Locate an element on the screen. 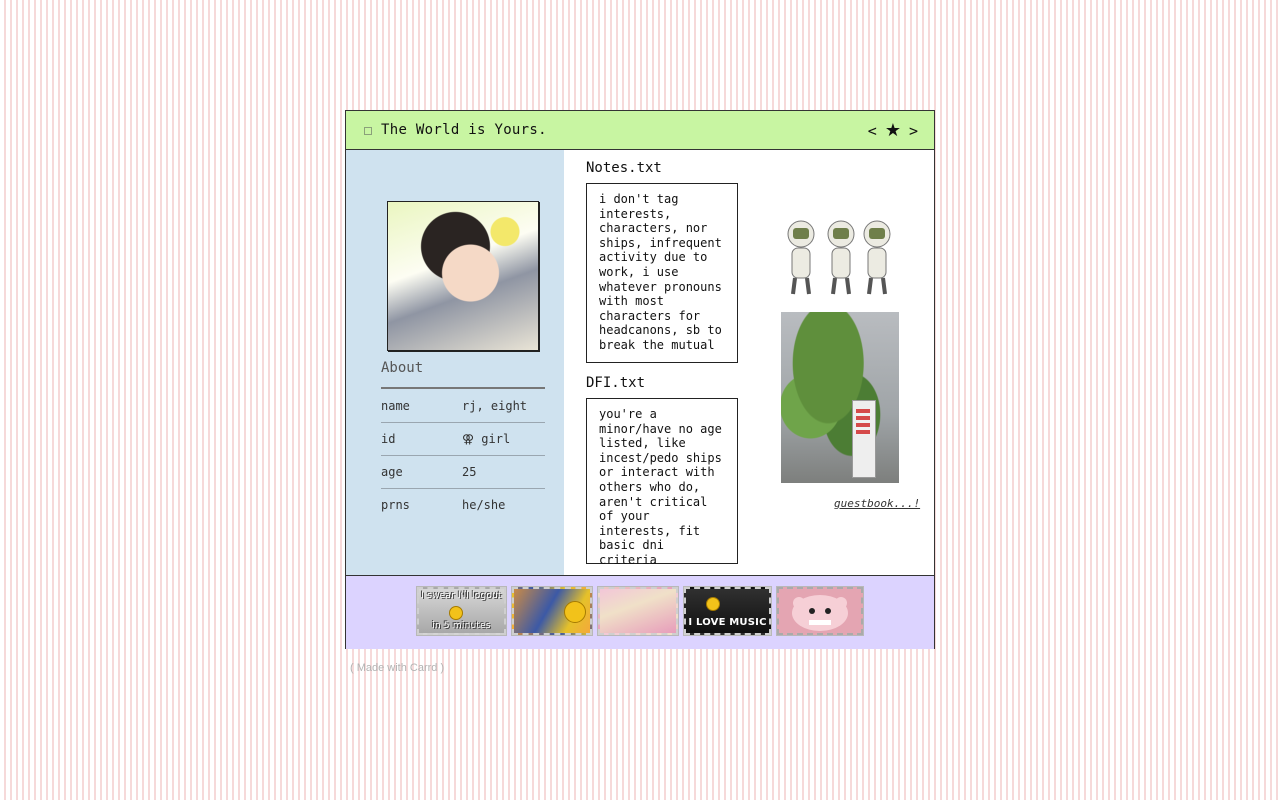 This screenshot has width=1280, height=800. dni-title: DFI.txt is located at coordinates (616, 383).